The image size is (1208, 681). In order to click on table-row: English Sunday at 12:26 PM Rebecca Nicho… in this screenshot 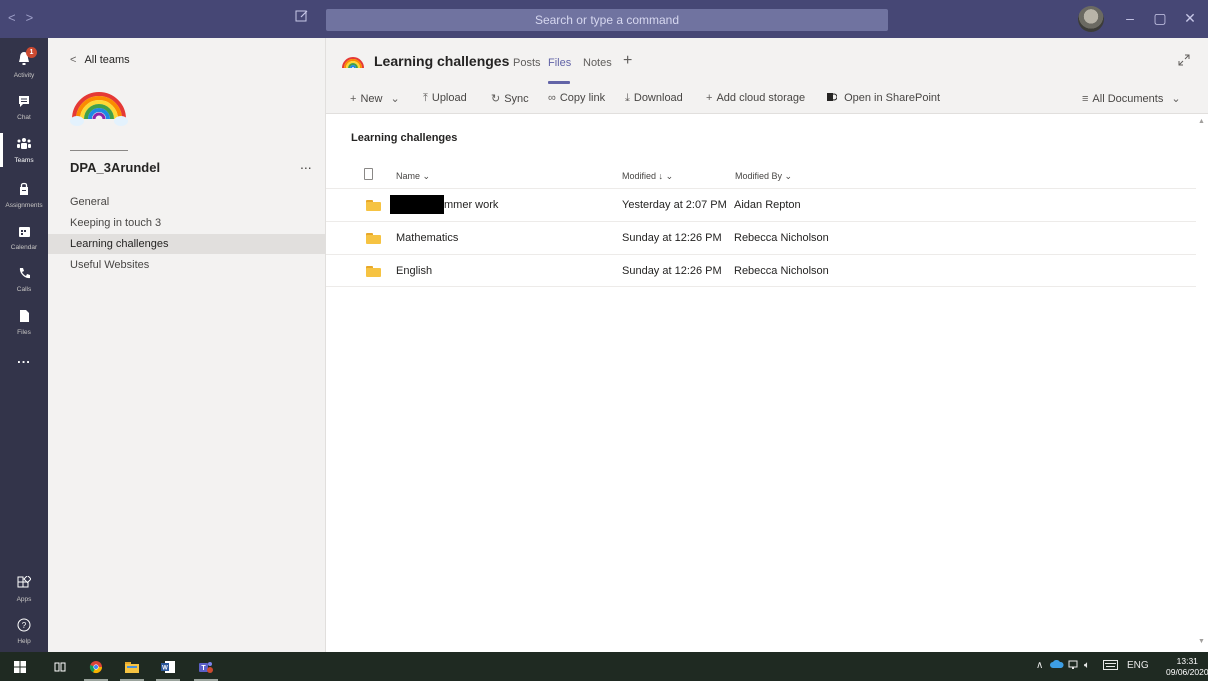, I will do `click(761, 270)`.